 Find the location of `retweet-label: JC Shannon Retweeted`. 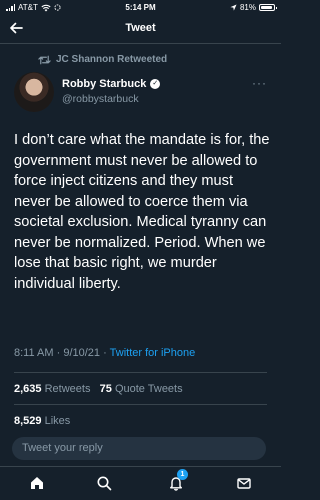

retweet-label: JC Shannon Retweeted is located at coordinates (112, 59).